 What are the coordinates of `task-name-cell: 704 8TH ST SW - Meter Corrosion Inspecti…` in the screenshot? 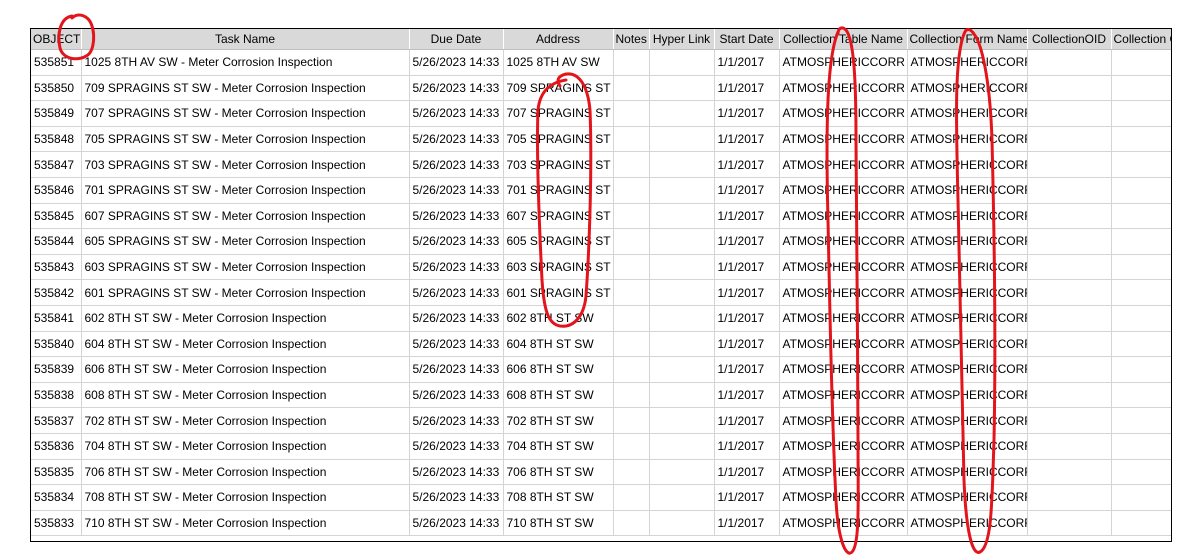 It's located at (245, 446).